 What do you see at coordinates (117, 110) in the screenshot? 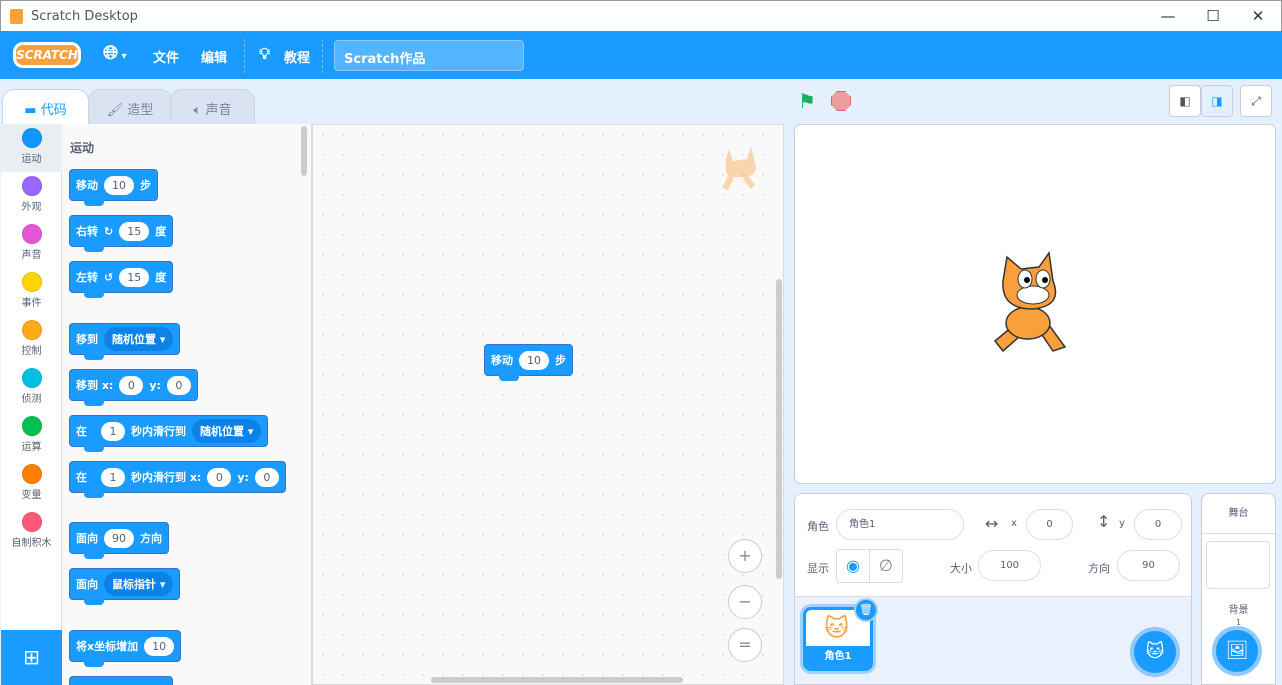
I see `brush-icon: 🖌︎` at bounding box center [117, 110].